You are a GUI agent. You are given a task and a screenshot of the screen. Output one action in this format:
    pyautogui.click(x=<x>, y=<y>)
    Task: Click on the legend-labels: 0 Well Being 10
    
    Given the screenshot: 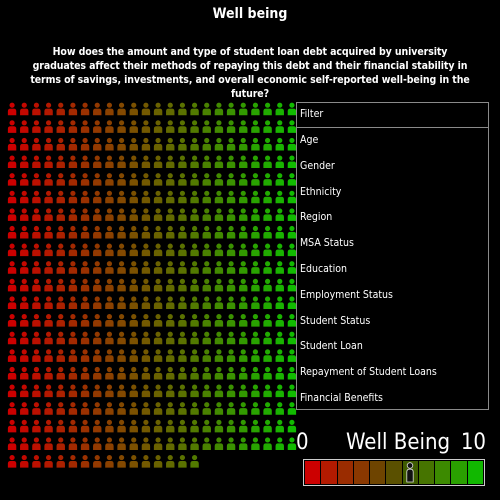 What is the action you would take?
    pyautogui.click(x=394, y=443)
    